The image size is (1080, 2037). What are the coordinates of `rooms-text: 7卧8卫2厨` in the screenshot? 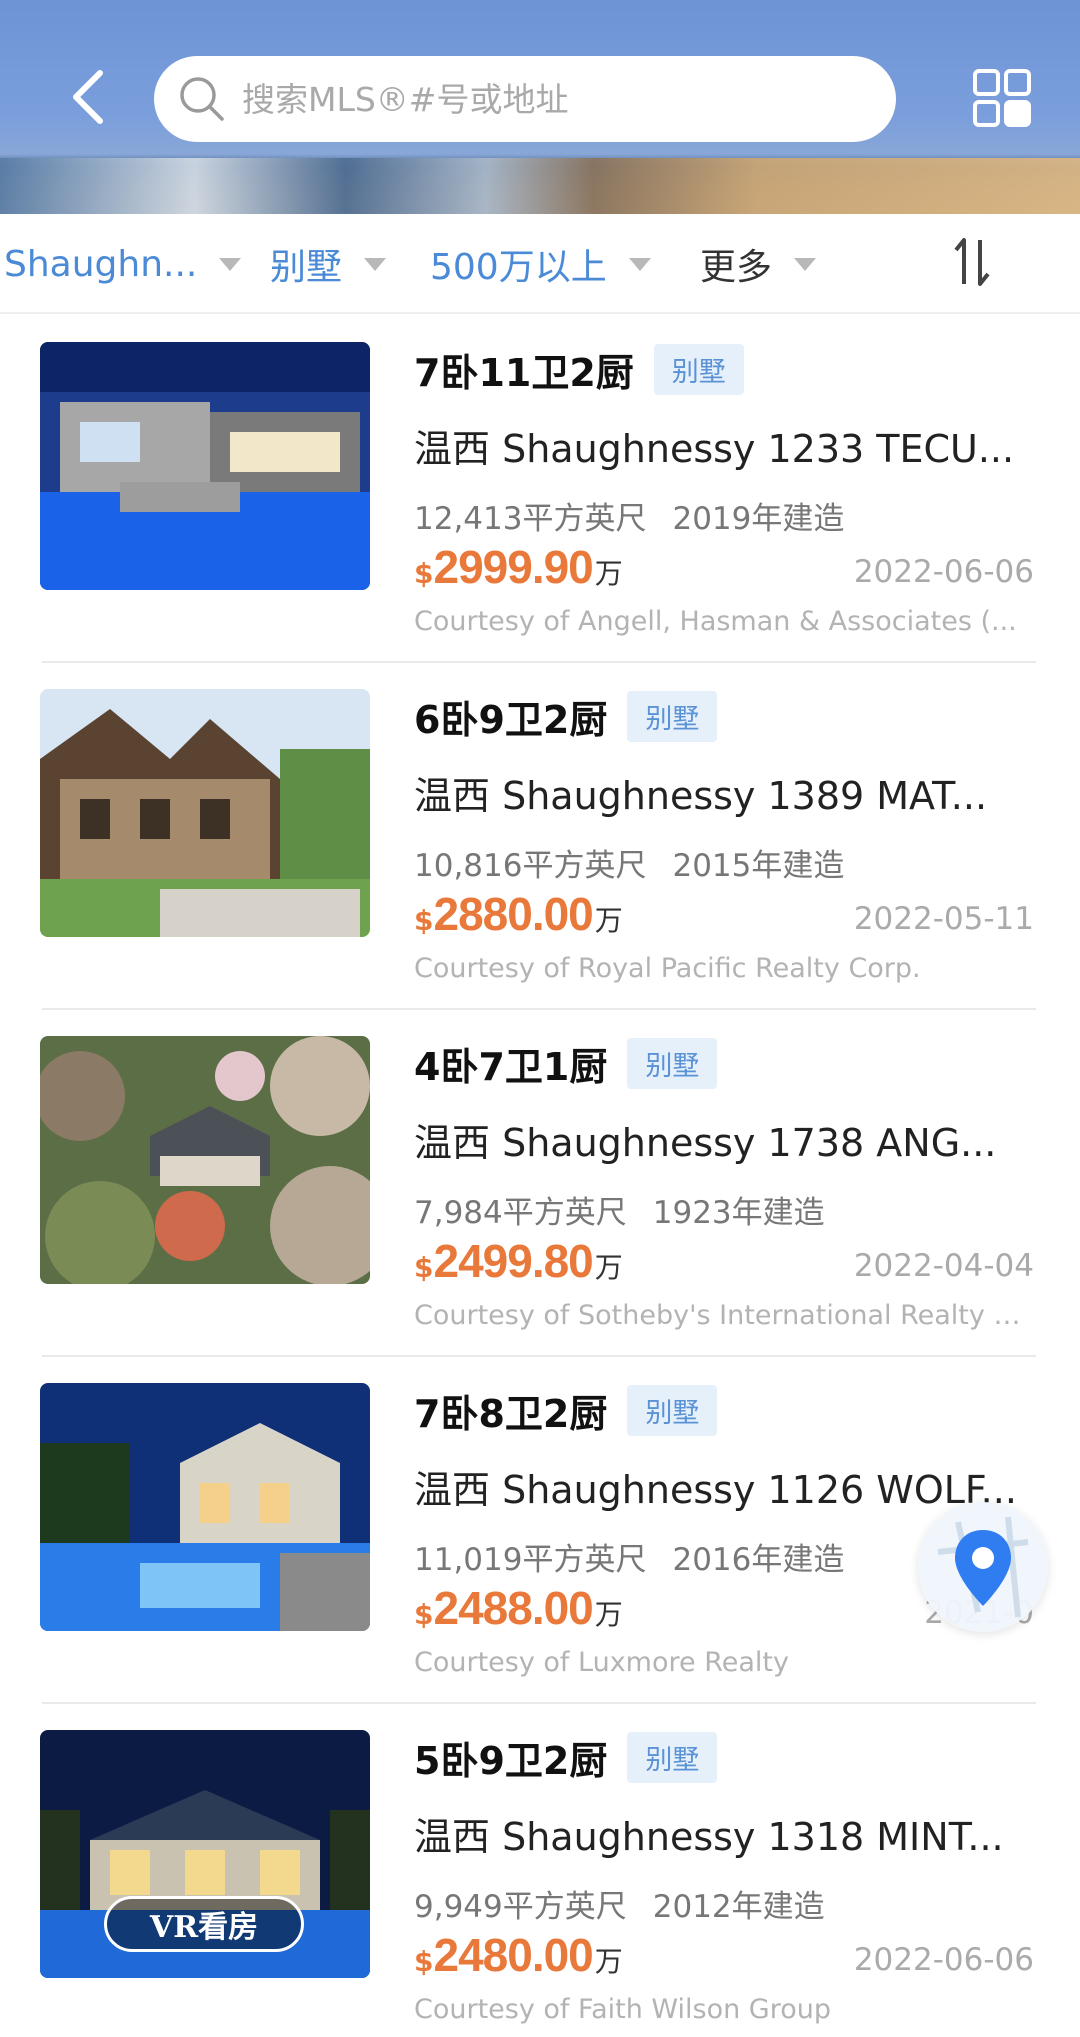 It's located at (511, 1413).